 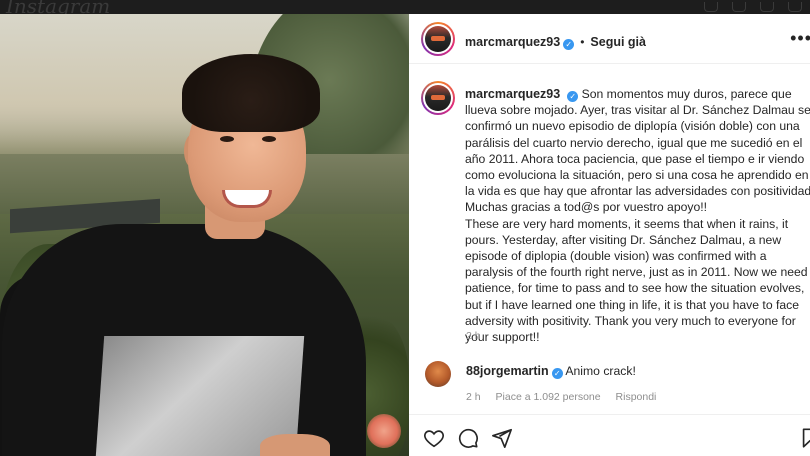 What do you see at coordinates (618, 42) in the screenshot?
I see `follow-button: Segui già` at bounding box center [618, 42].